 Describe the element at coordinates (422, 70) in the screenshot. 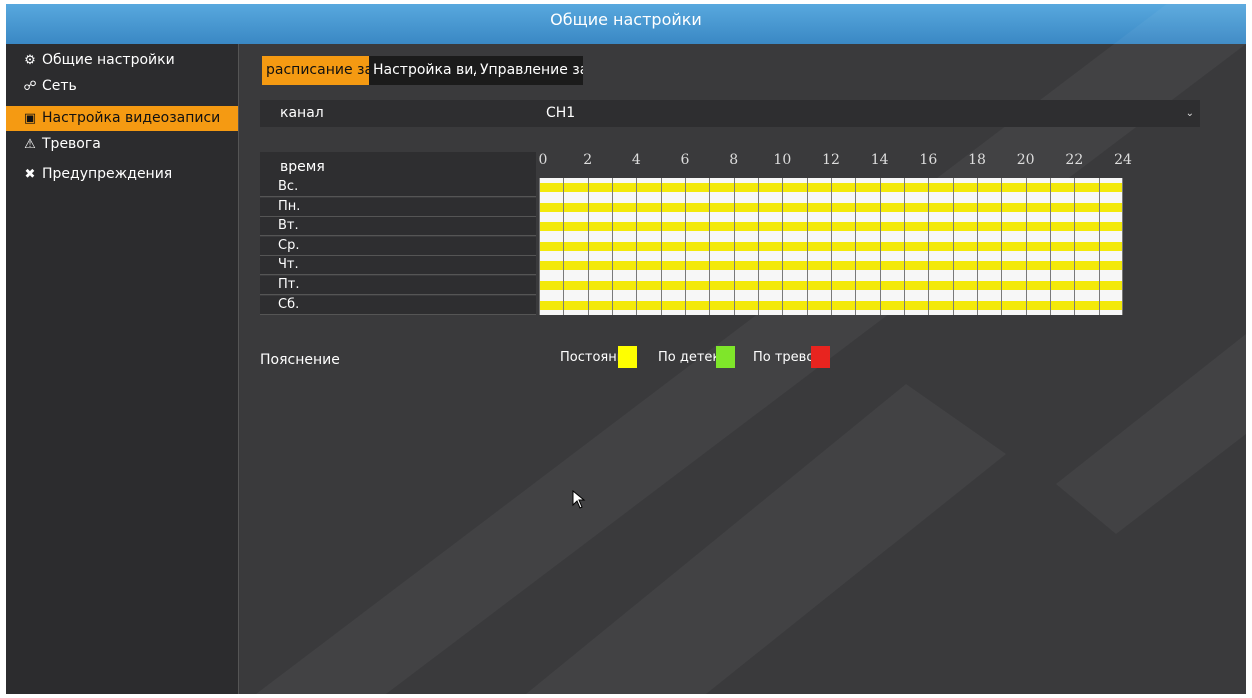

I see `tab-recording-settings: Настройка видеозаписи` at that location.